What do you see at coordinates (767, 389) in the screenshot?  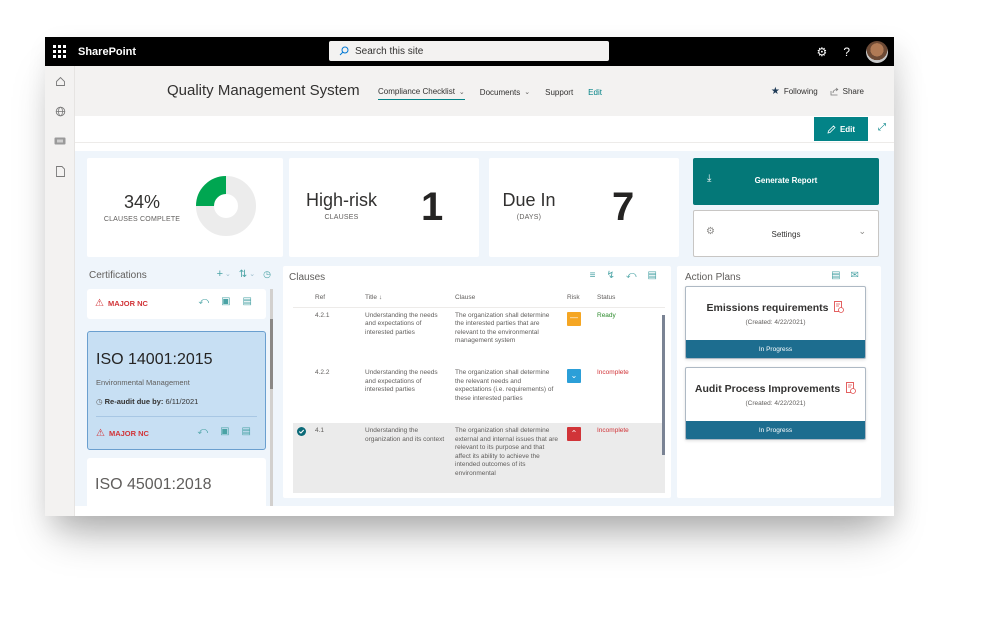 I see `plan-title: Audit Process Improvements` at bounding box center [767, 389].